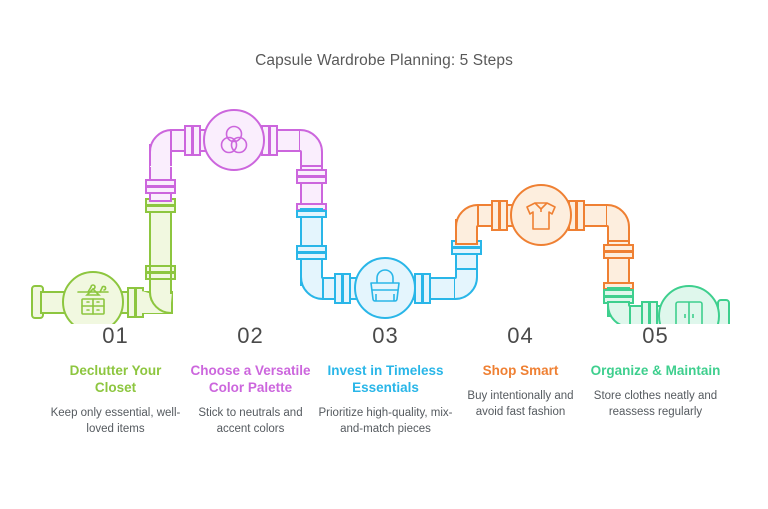 This screenshot has width=768, height=509. I want to click on step-number: 05, so click(655, 335).